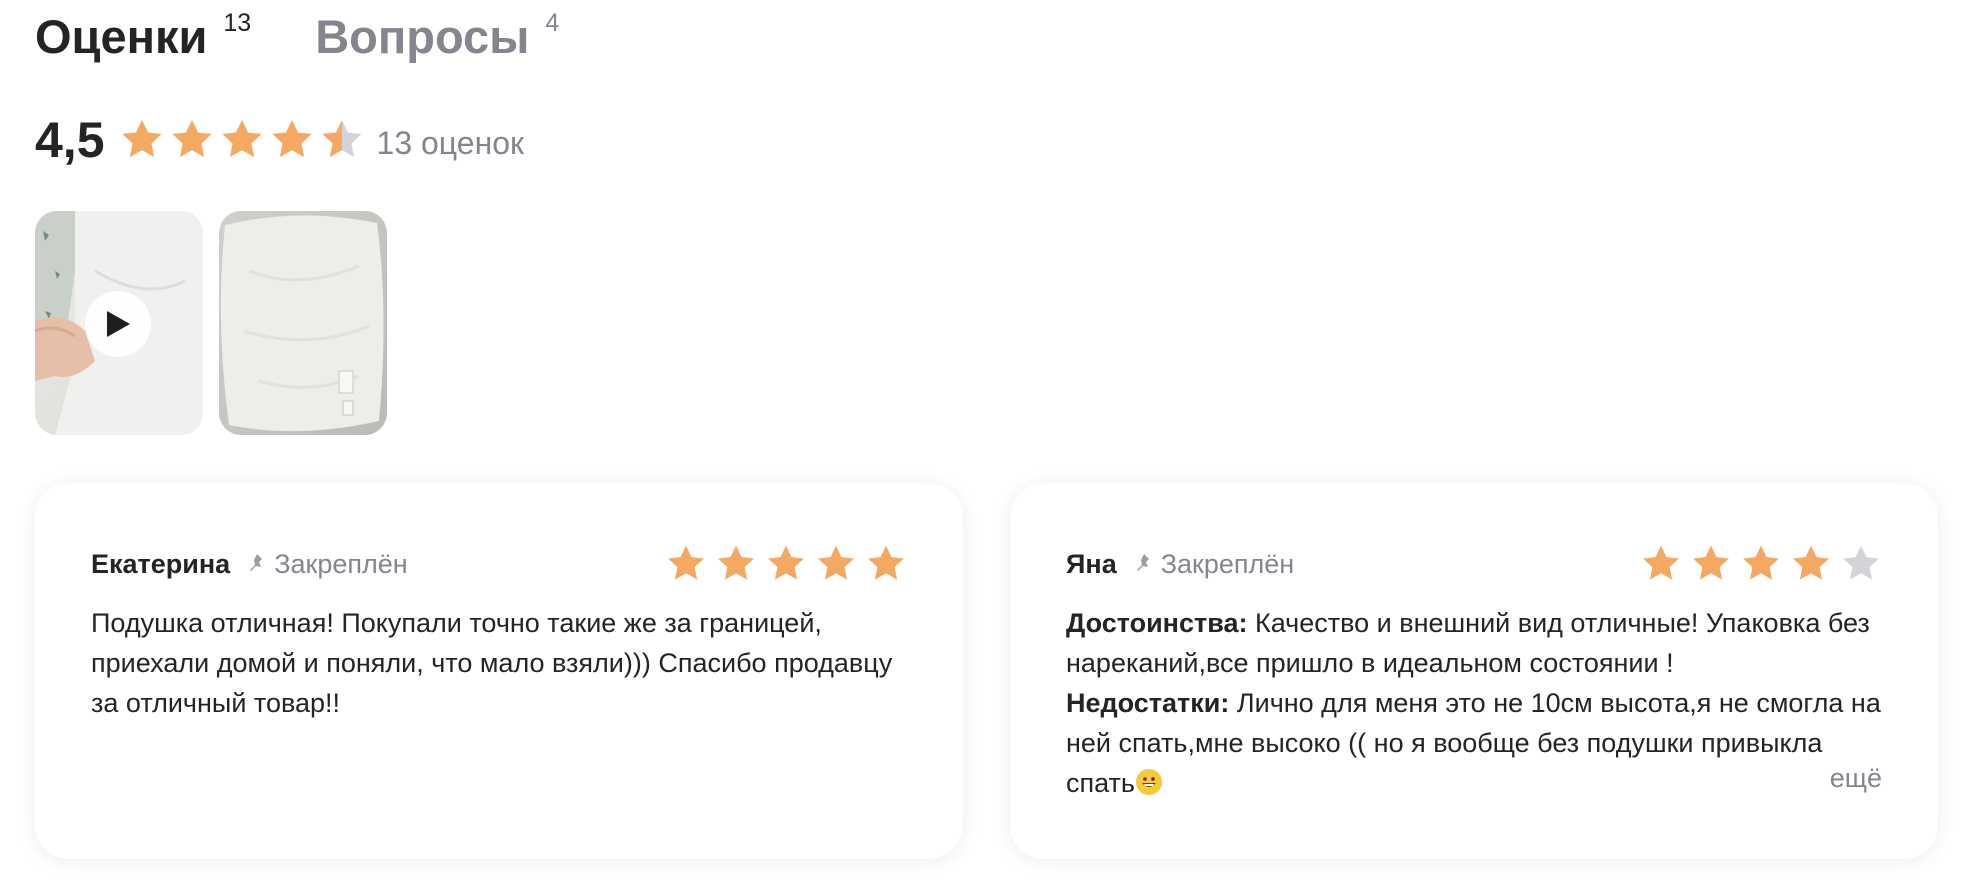 The image size is (1966, 890). I want to click on tab-ratings-label: Оценки, so click(121, 36).